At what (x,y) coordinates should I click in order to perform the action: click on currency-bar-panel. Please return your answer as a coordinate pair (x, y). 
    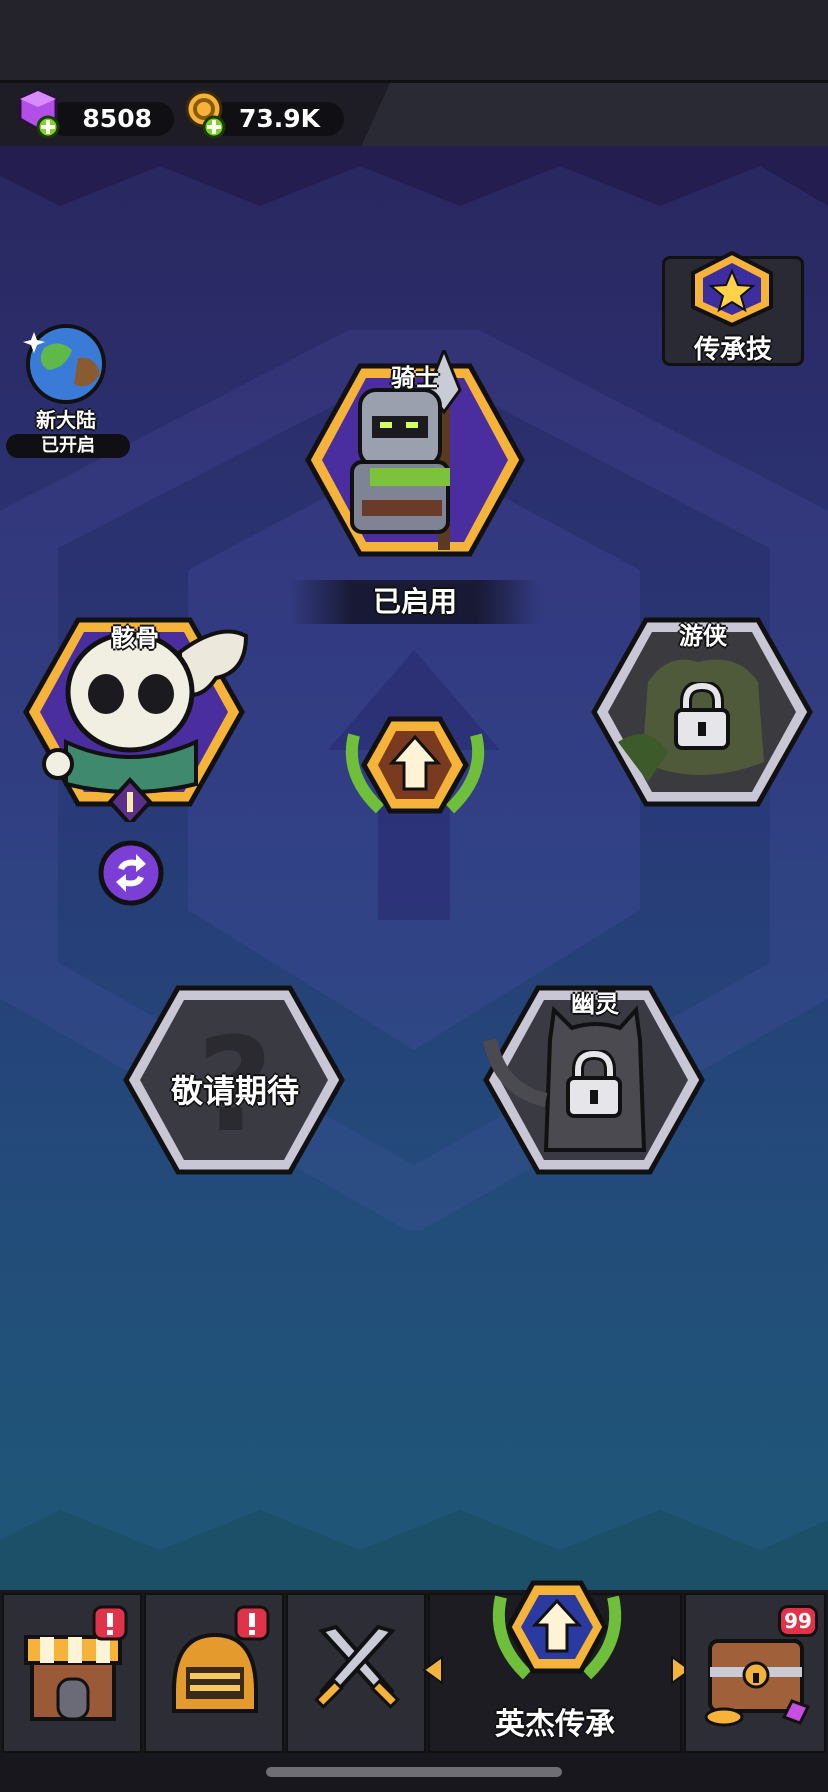
    Looking at the image, I should click on (594, 116).